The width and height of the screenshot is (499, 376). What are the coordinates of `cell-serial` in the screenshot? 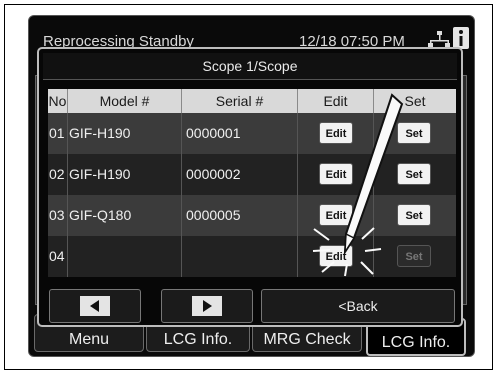 It's located at (240, 256).